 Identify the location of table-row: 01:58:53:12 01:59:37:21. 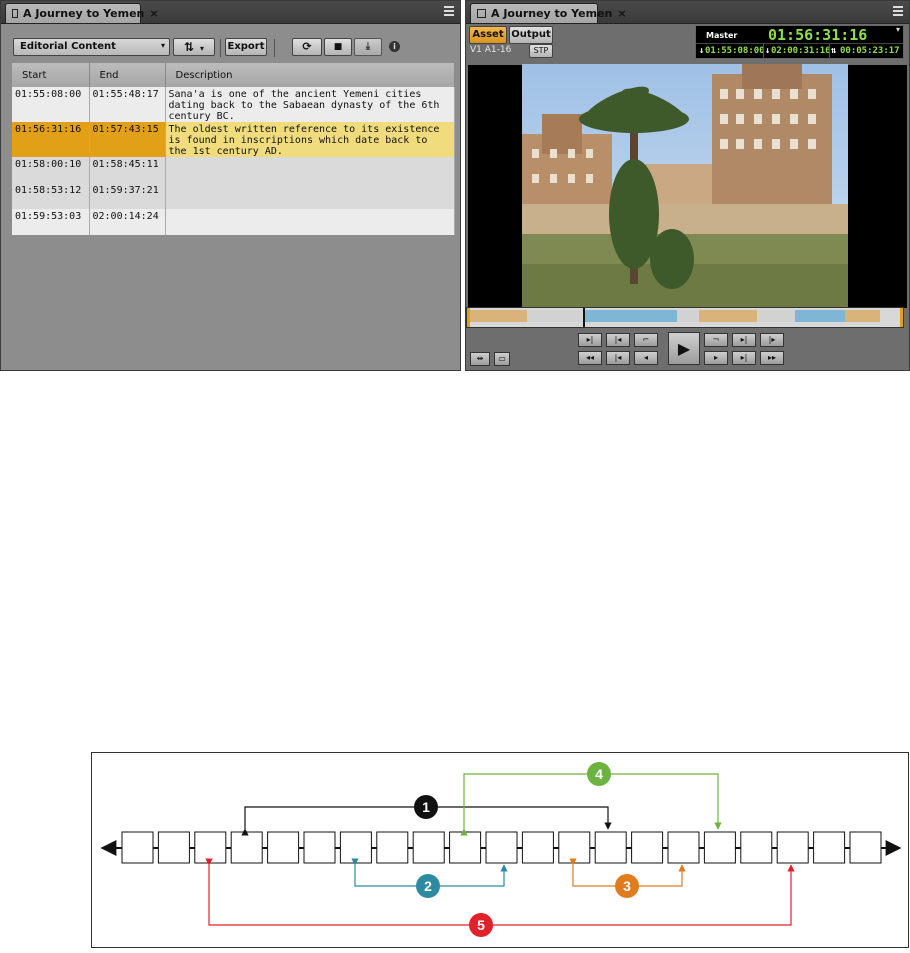
(233, 196).